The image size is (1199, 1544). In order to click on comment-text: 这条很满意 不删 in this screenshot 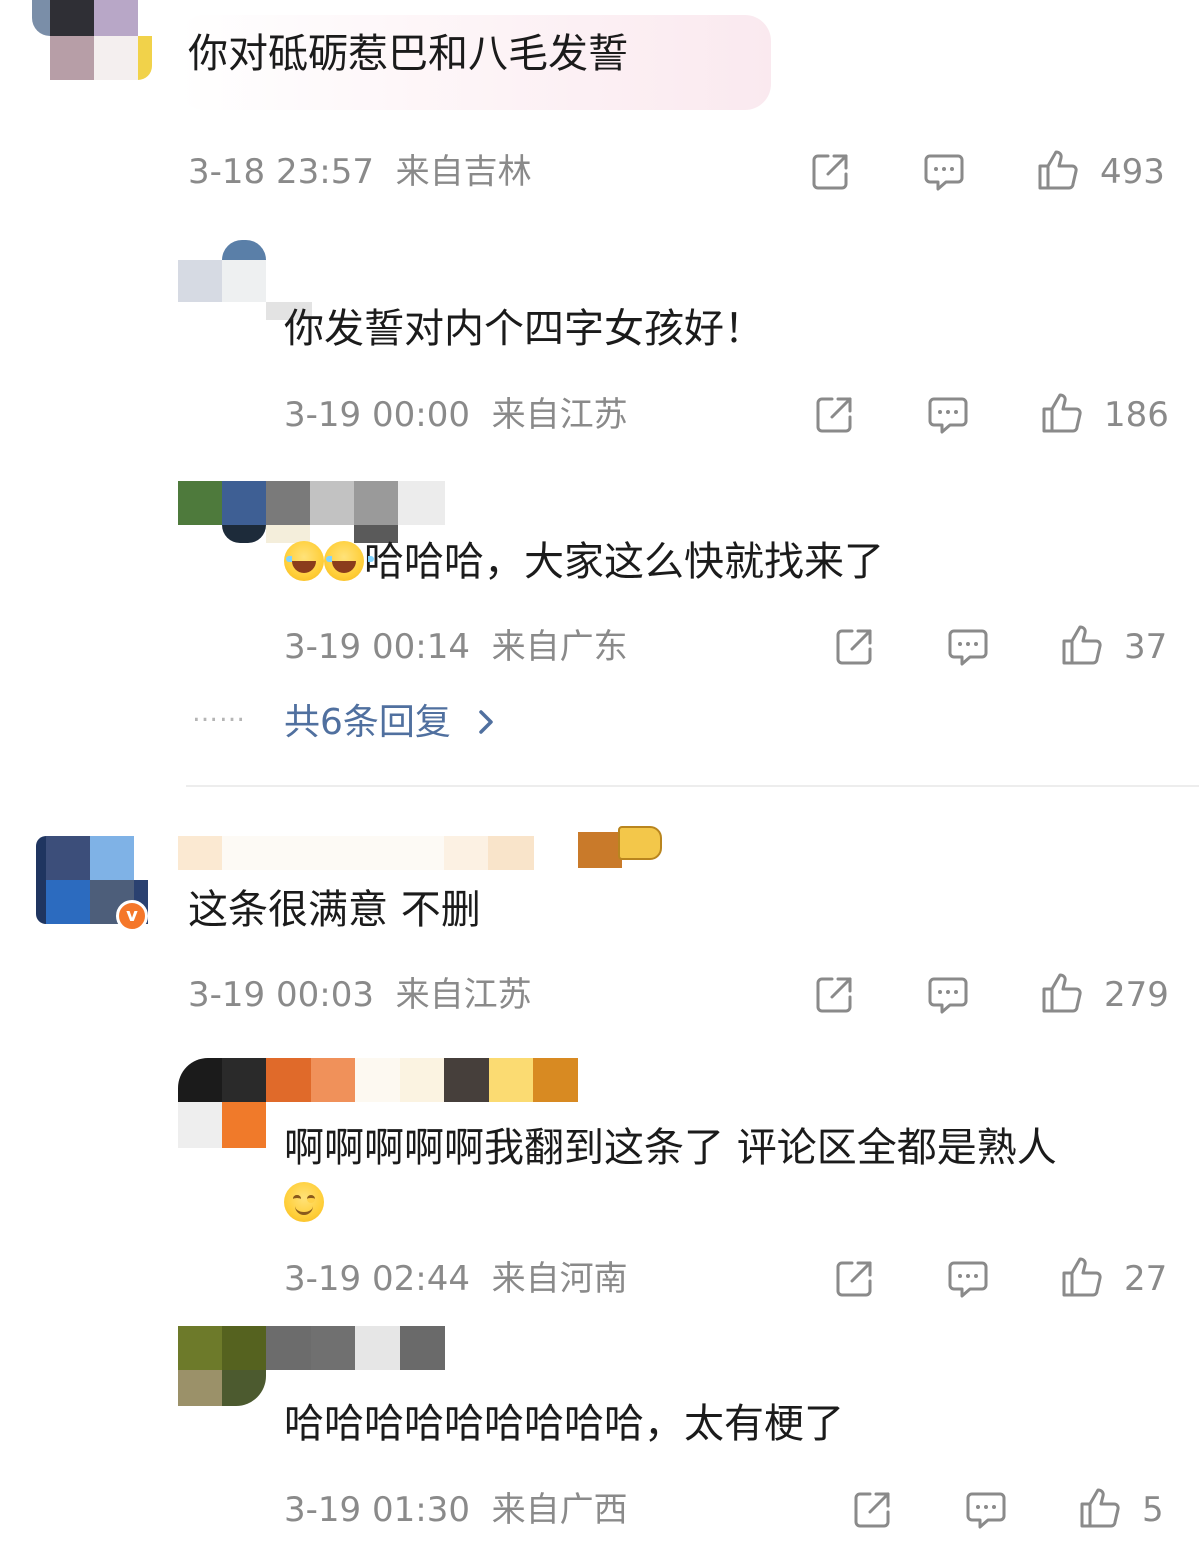, I will do `click(334, 910)`.